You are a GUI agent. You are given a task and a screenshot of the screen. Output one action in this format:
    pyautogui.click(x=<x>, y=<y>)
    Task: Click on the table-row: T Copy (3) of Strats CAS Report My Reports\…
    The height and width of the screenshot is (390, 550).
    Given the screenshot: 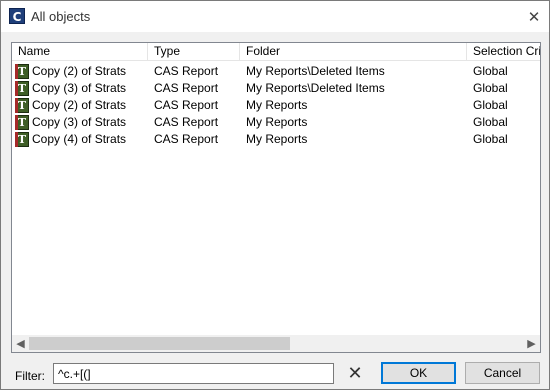 What is the action you would take?
    pyautogui.click(x=276, y=88)
    